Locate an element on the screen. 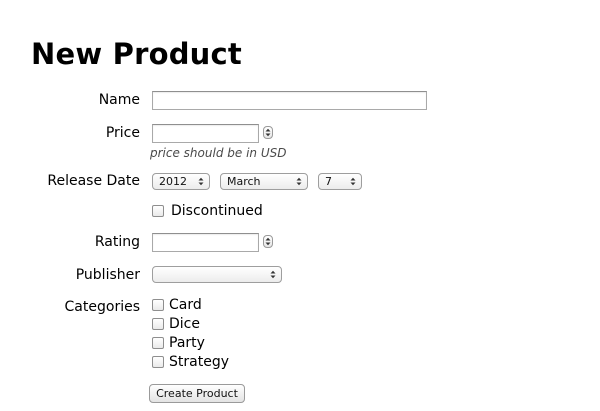 This screenshot has height=411, width=600. price-hint: price should be in USD is located at coordinates (218, 153).